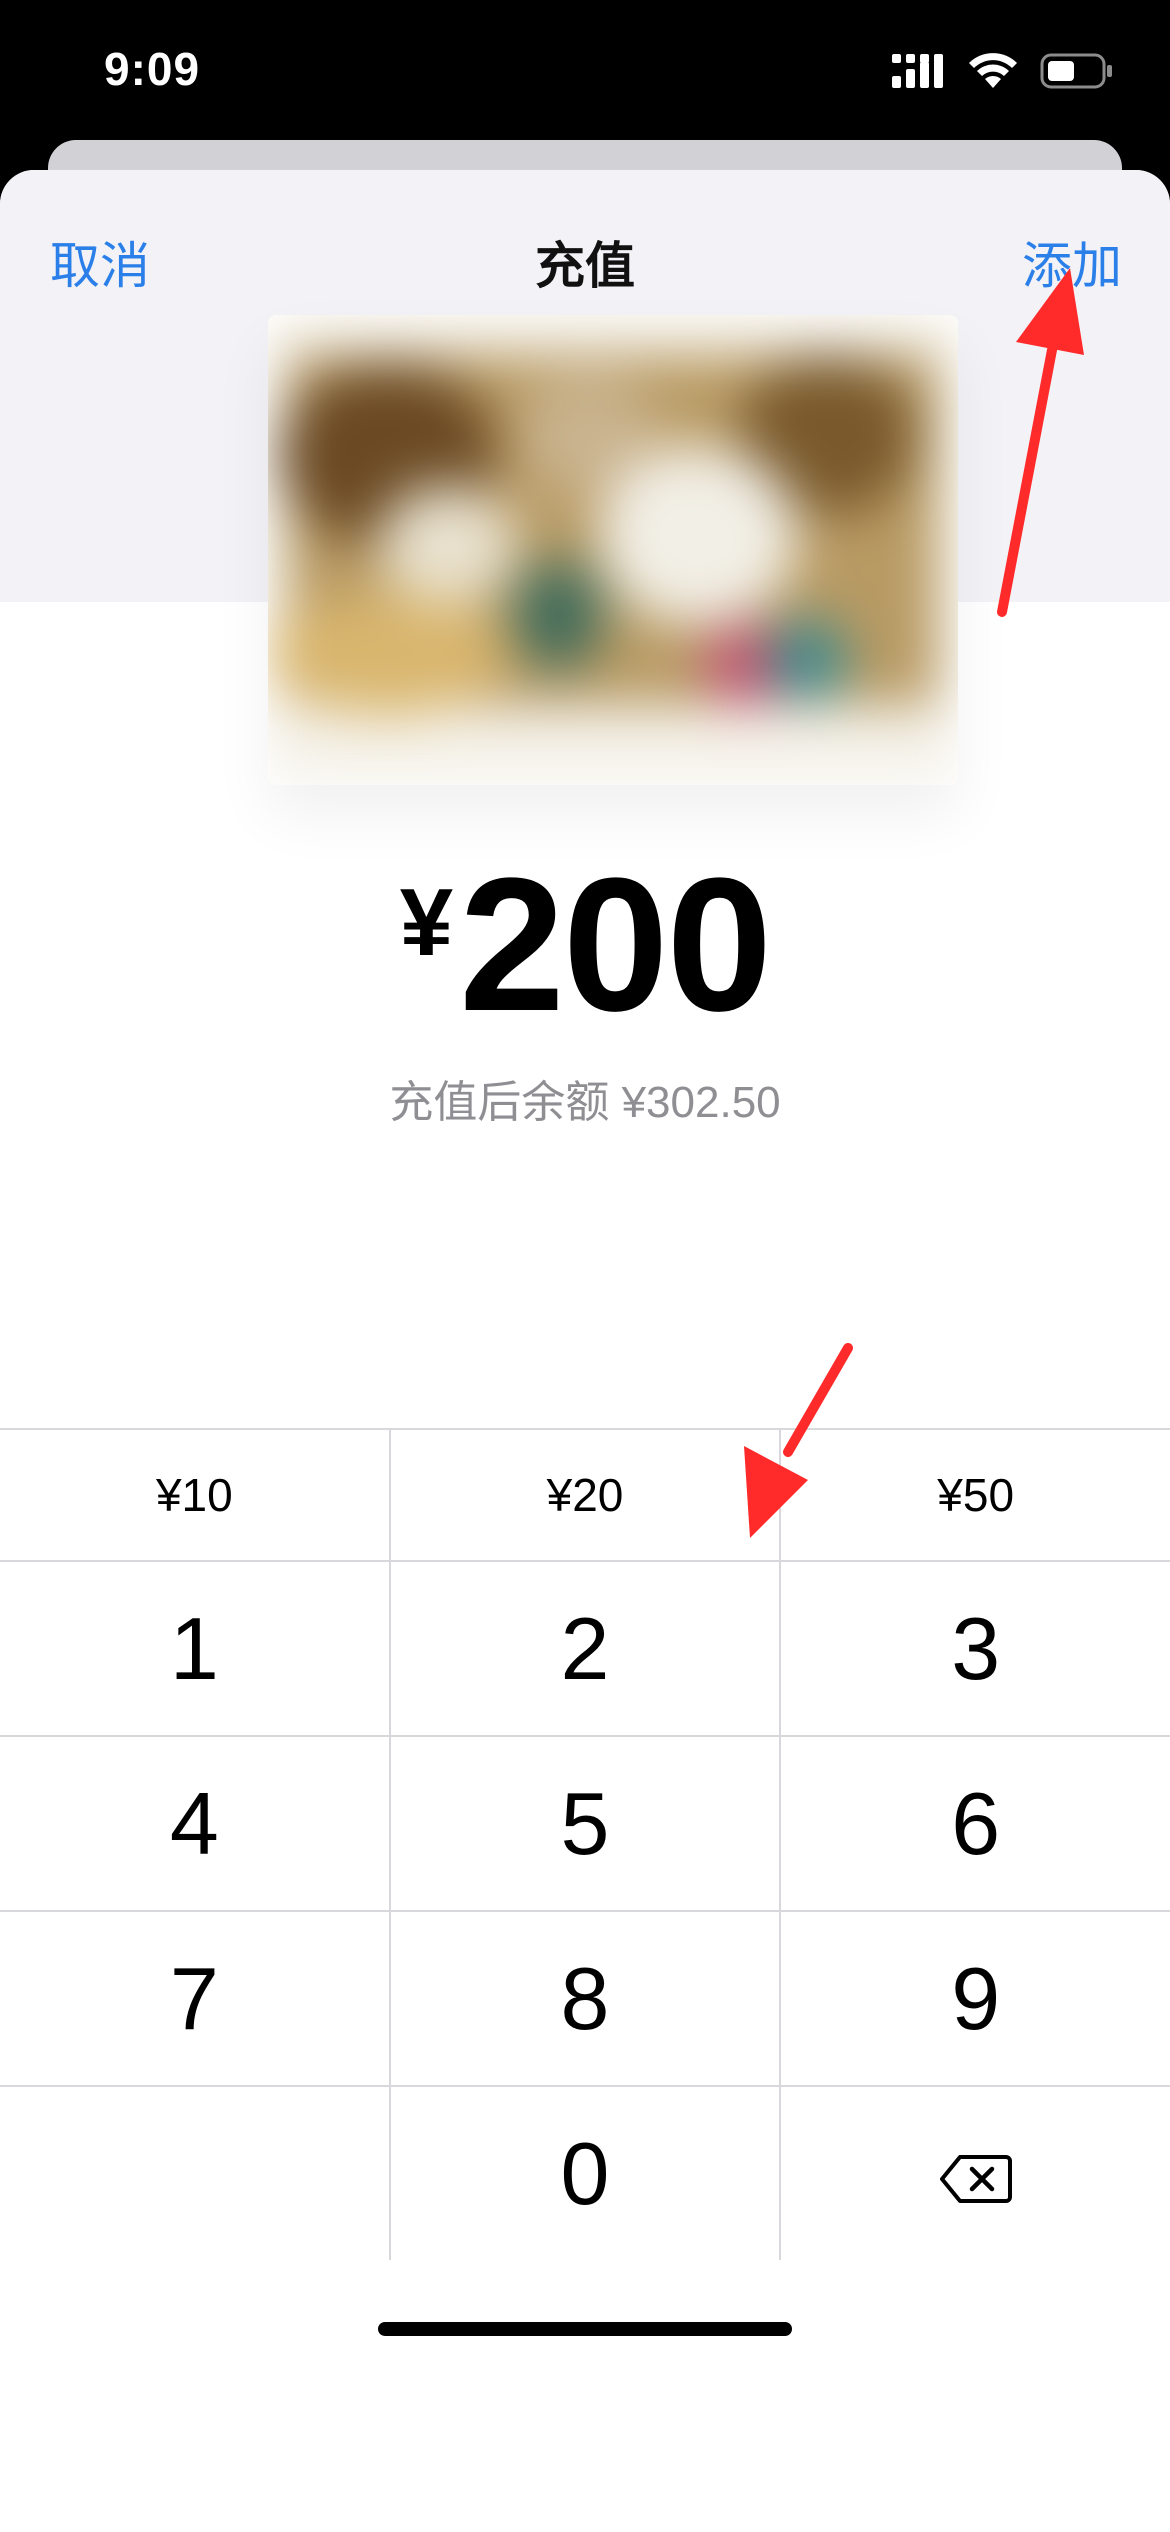 The width and height of the screenshot is (1170, 2532). What do you see at coordinates (194, 1495) in the screenshot?
I see `quick-amount-10-button: ¥10` at bounding box center [194, 1495].